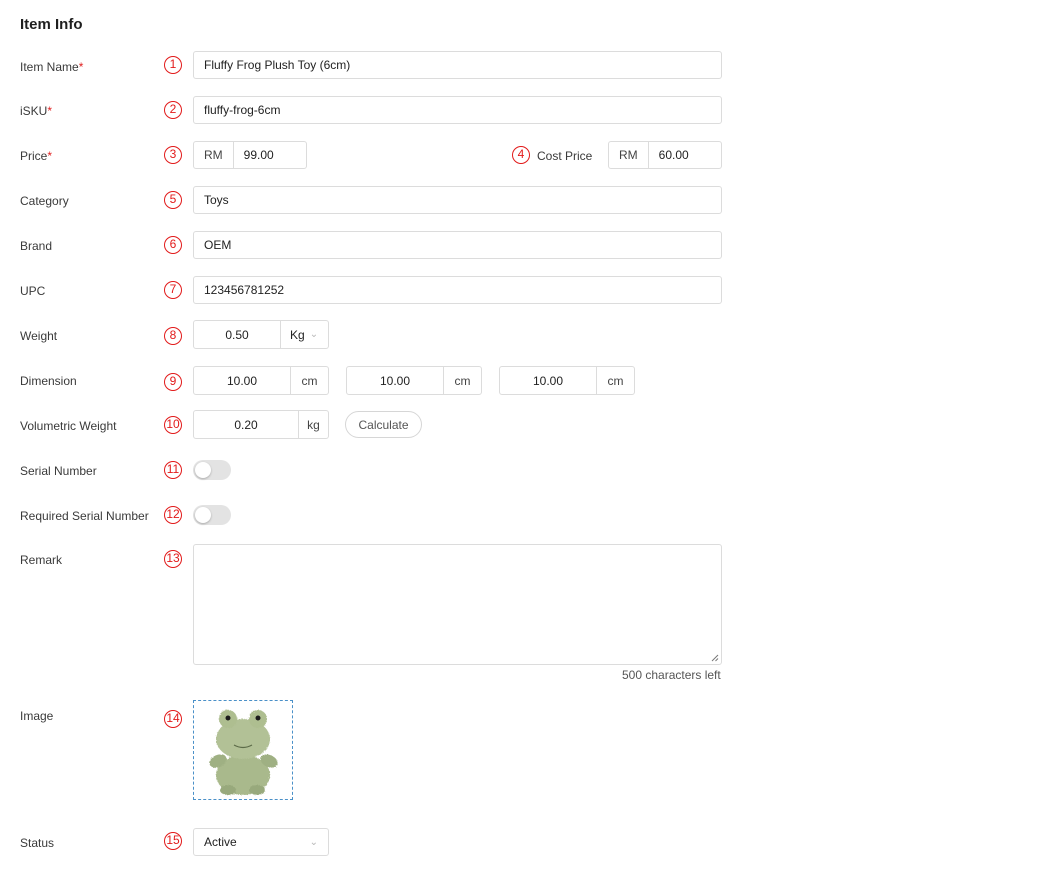 The width and height of the screenshot is (1056, 887). I want to click on weight-label: Weight, so click(39, 336).